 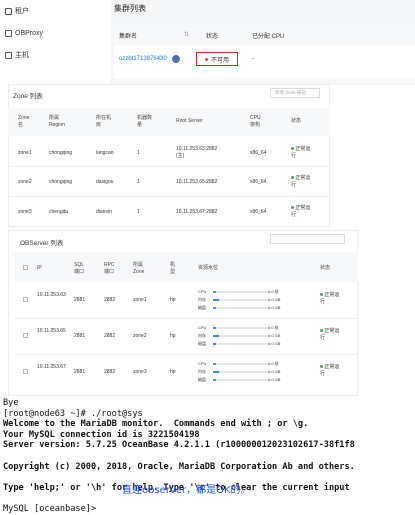 What do you see at coordinates (139, 268) in the screenshot?
I see `header-zone: 所属 Zone` at bounding box center [139, 268].